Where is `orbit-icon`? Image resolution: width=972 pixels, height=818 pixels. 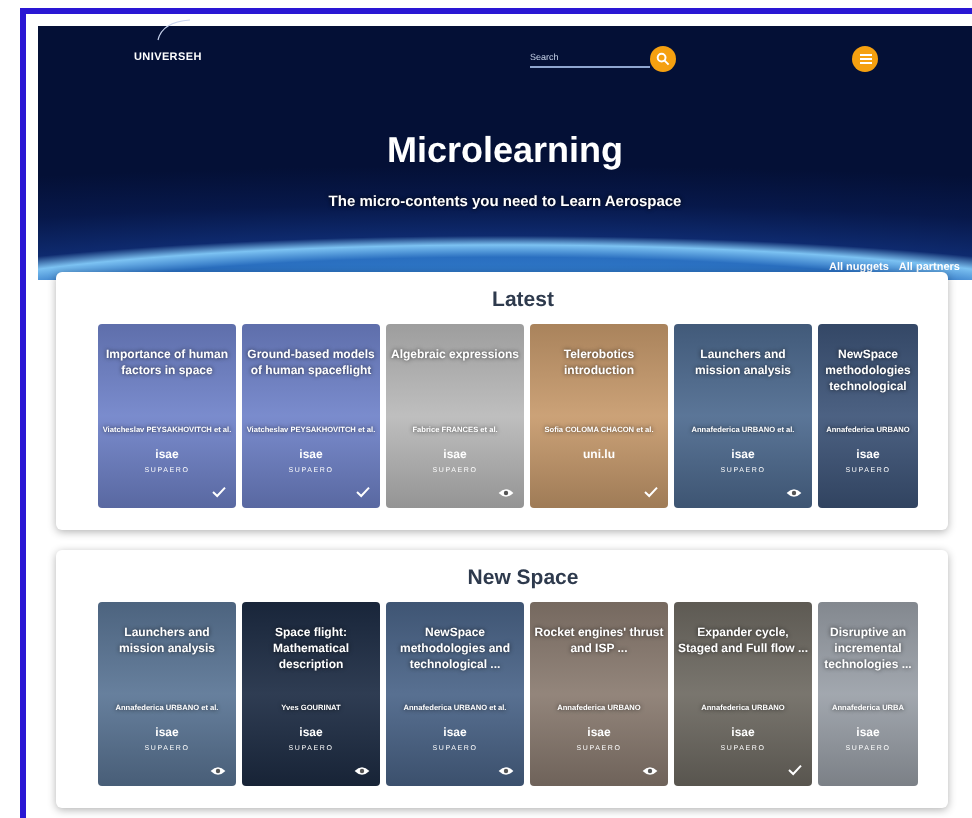 orbit-icon is located at coordinates (174, 30).